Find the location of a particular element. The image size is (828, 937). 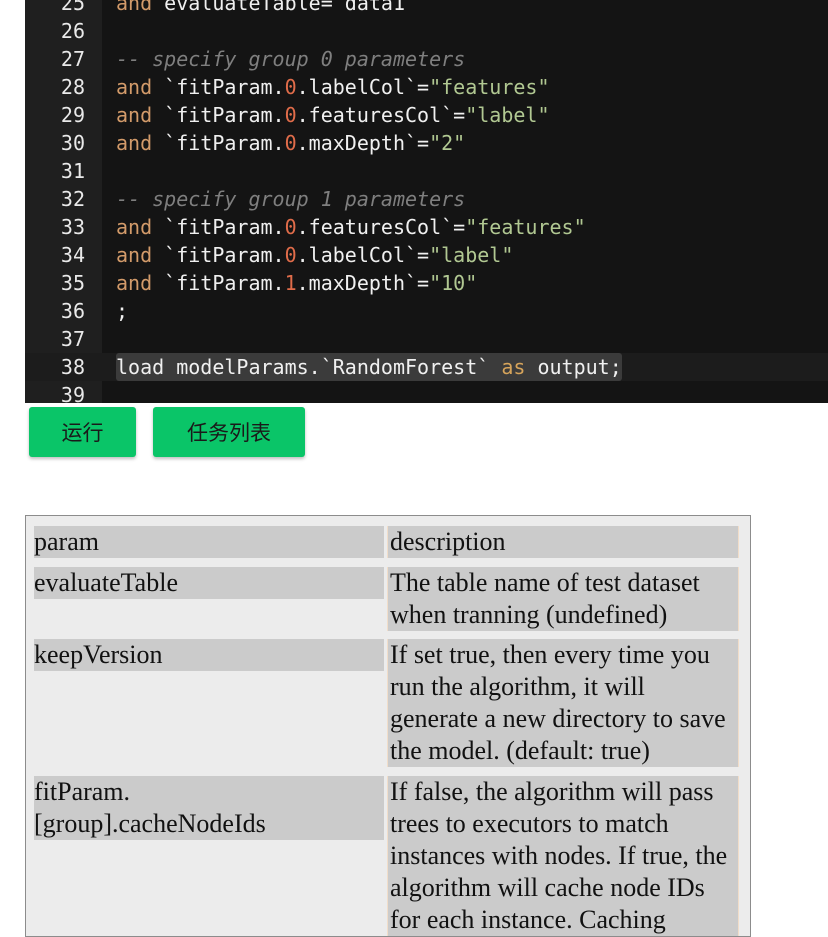

param-name: evaluateTable is located at coordinates (209, 583).